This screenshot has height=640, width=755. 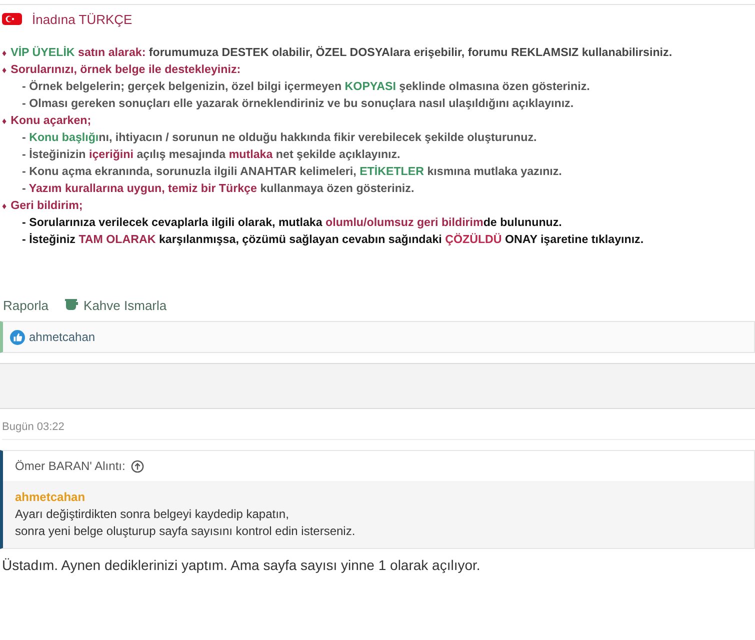 What do you see at coordinates (70, 466) in the screenshot?
I see `quote-header: Ömer BARAN' Alıntı:` at bounding box center [70, 466].